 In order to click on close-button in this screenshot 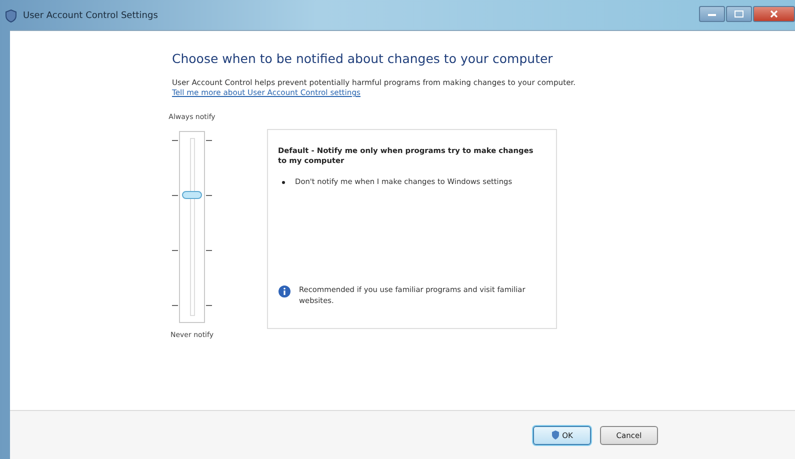, I will do `click(774, 14)`.